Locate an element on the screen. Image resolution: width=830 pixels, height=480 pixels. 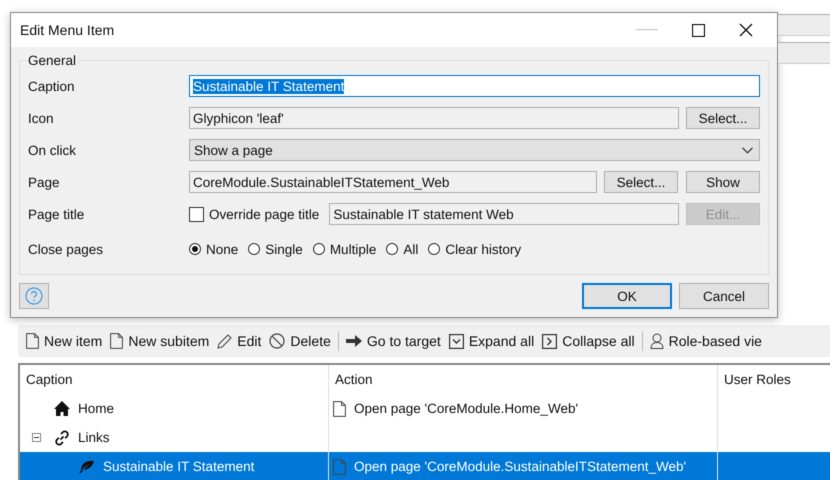
checkbox is located at coordinates (196, 214).